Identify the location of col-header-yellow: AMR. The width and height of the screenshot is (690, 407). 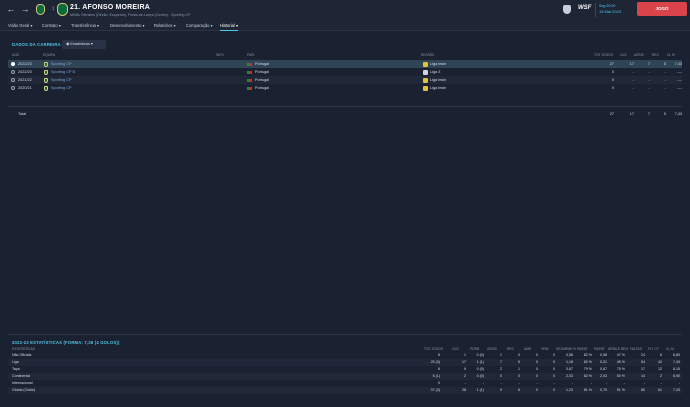
(527, 349).